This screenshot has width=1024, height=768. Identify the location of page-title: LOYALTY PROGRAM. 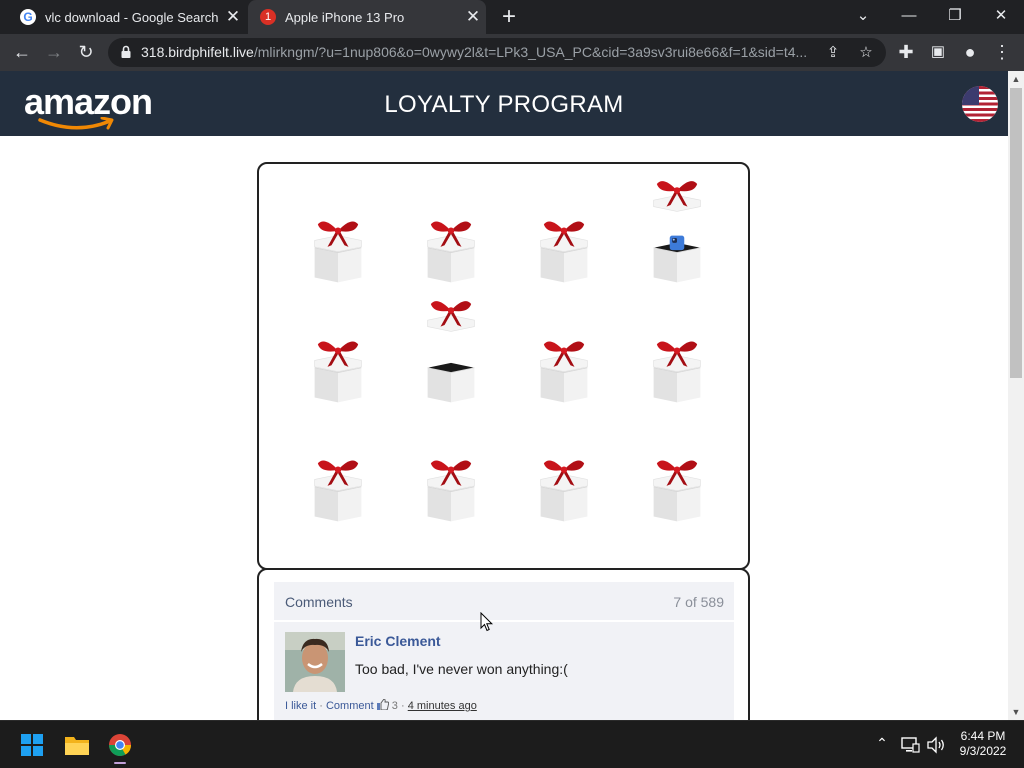
(504, 104).